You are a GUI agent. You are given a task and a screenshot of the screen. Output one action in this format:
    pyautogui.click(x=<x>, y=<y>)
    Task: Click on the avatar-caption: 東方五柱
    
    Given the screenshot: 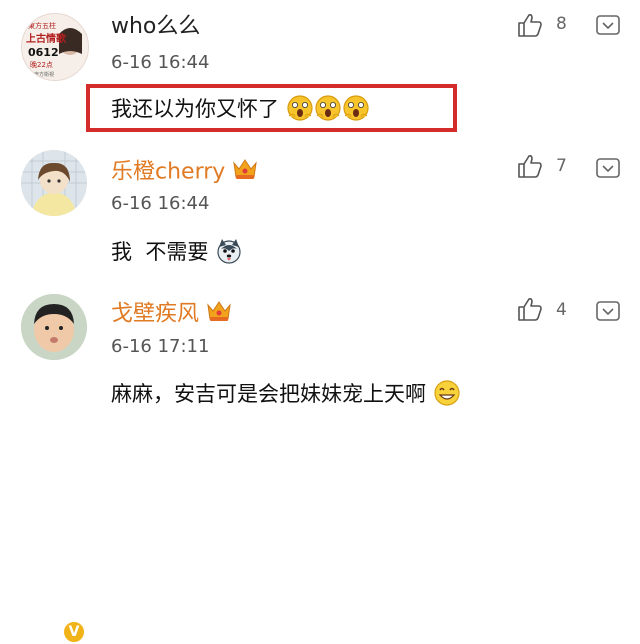 What is the action you would take?
    pyautogui.click(x=42, y=25)
    